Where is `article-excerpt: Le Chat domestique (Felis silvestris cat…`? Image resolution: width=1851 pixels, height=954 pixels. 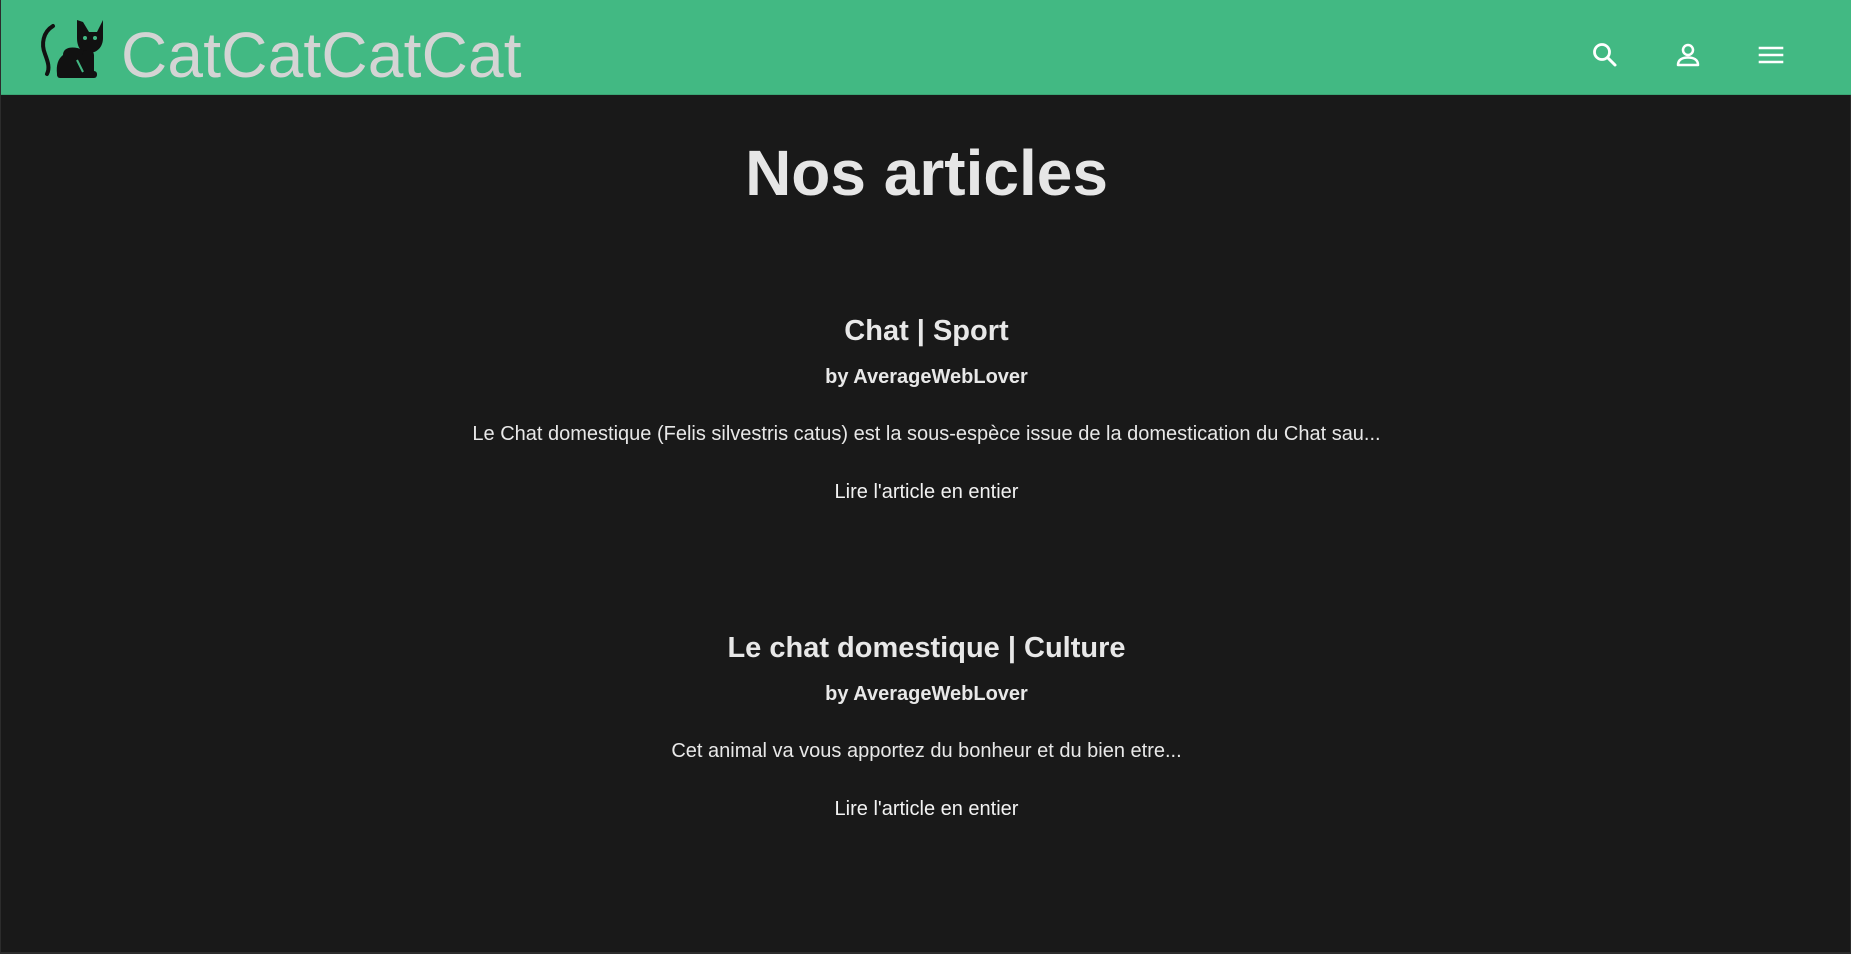 article-excerpt: Le Chat domestique (Felis silvestris cat… is located at coordinates (926, 434).